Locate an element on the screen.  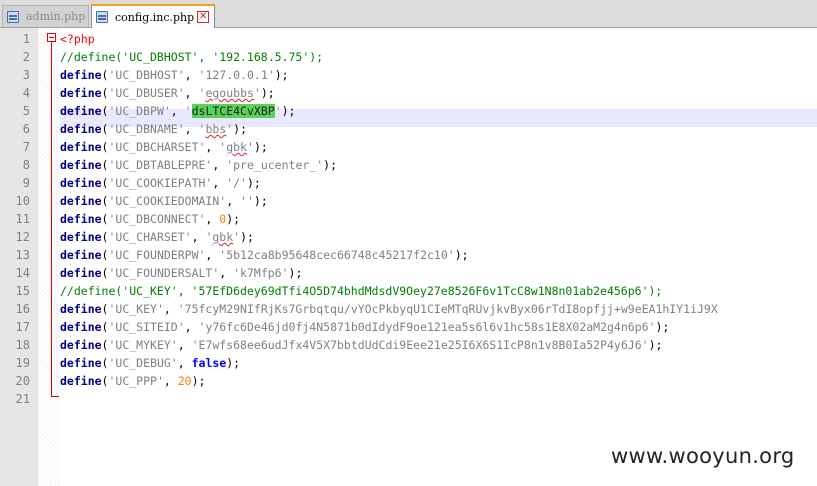
line-number: 15 is located at coordinates (22, 291).